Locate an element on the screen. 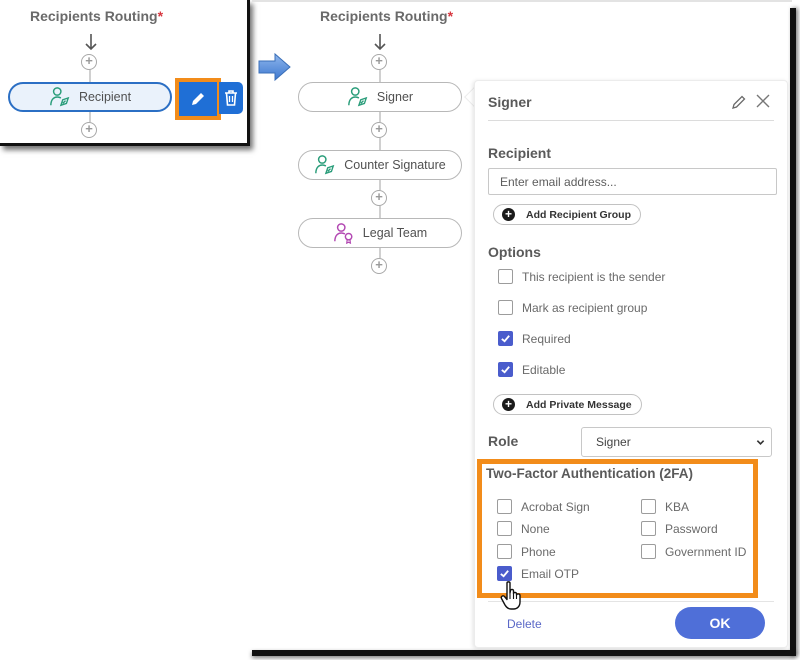 Image resolution: width=800 pixels, height=660 pixels. recipient-node: Recipient is located at coordinates (90, 97).